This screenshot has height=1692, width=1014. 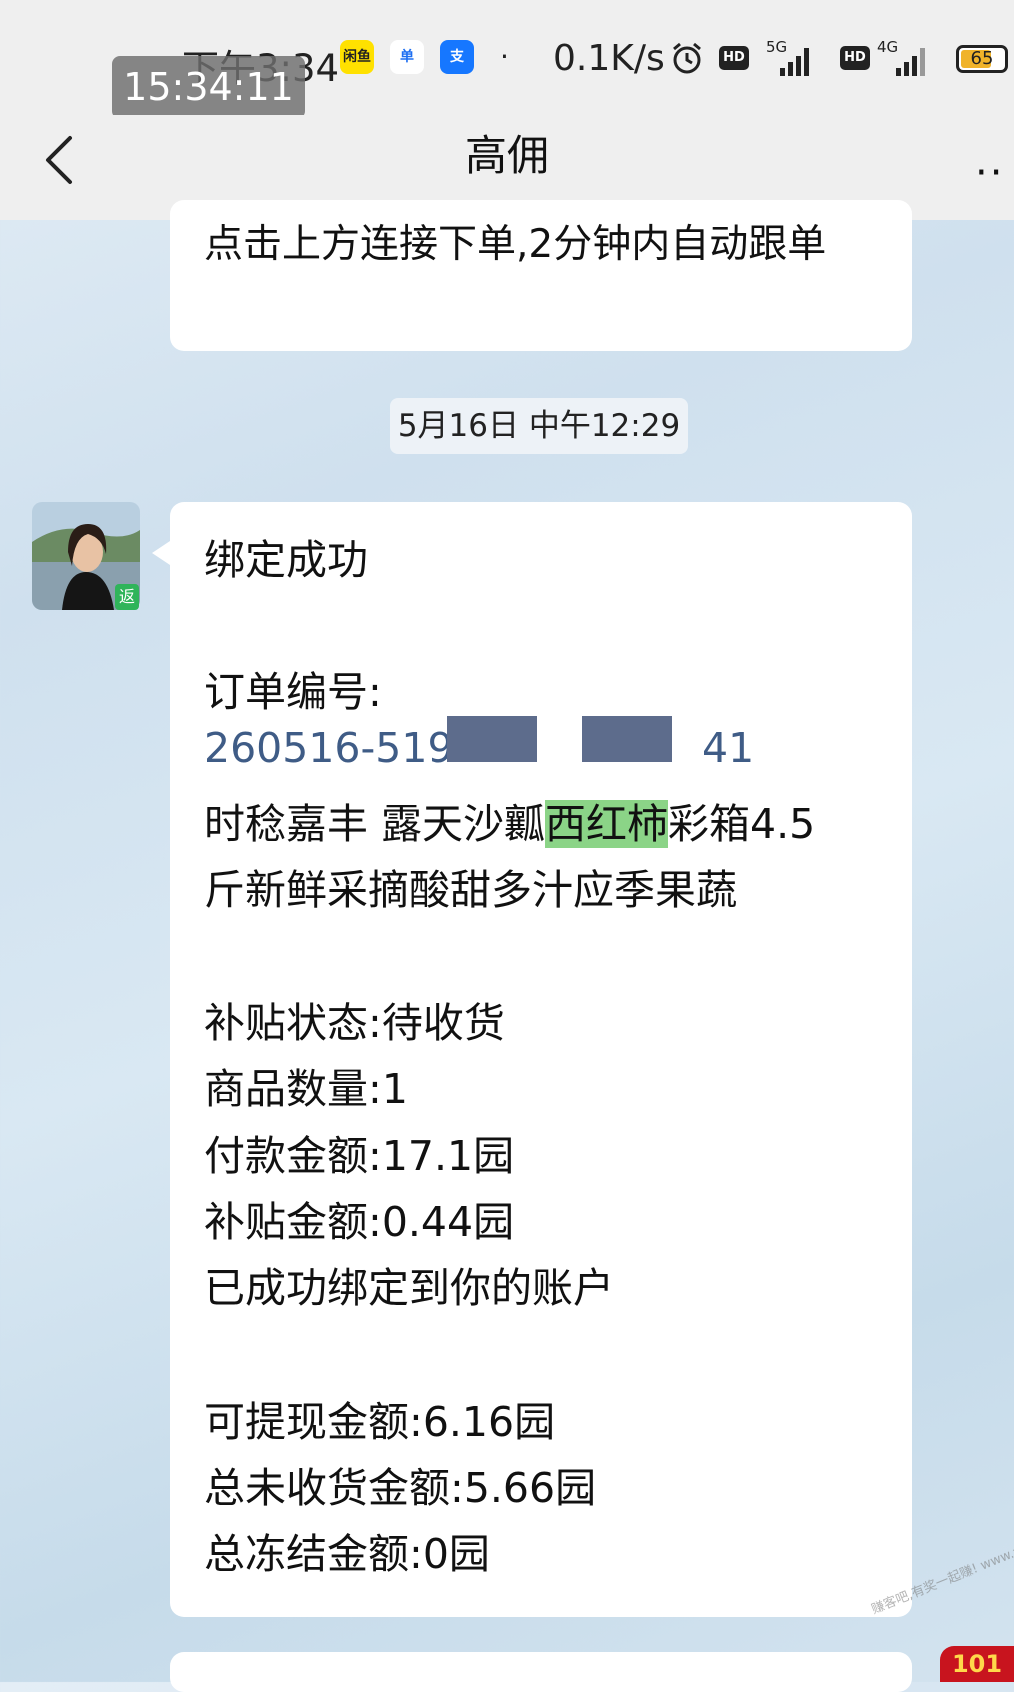 What do you see at coordinates (609, 58) in the screenshot?
I see `network-speed: 0.1K/s` at bounding box center [609, 58].